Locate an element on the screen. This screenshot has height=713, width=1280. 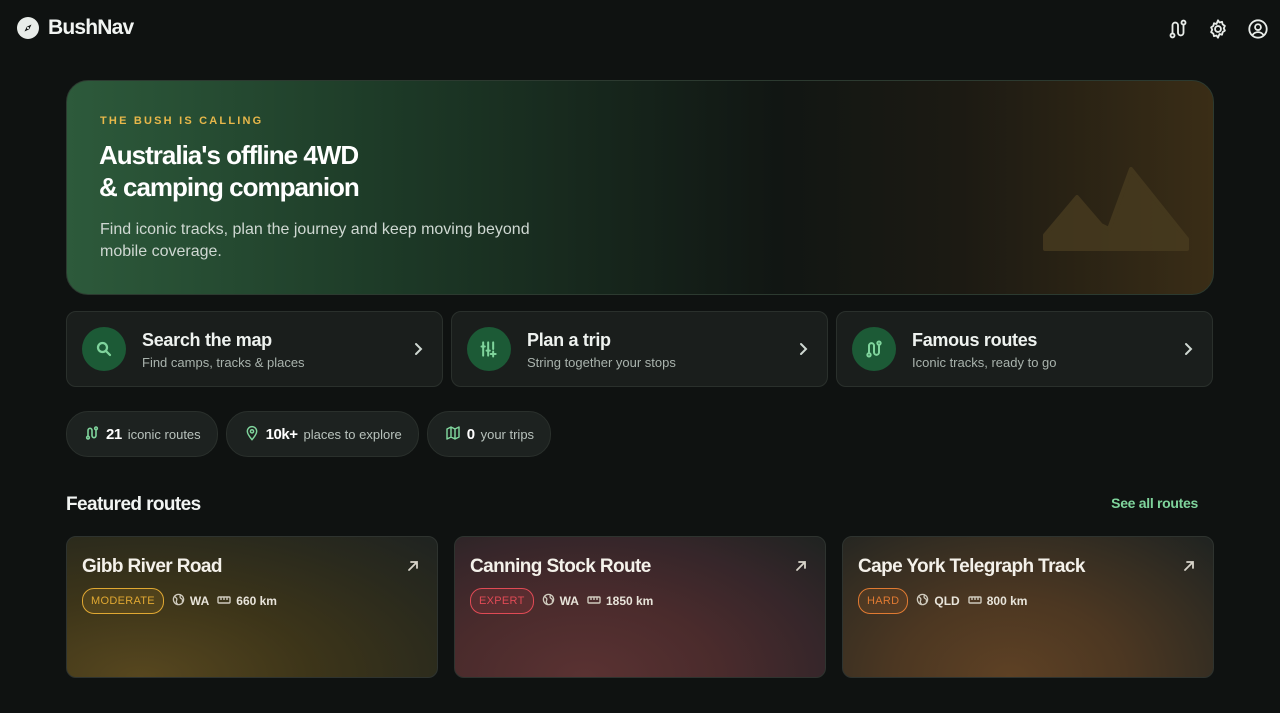
route-distance: 1850 km is located at coordinates (629, 601).